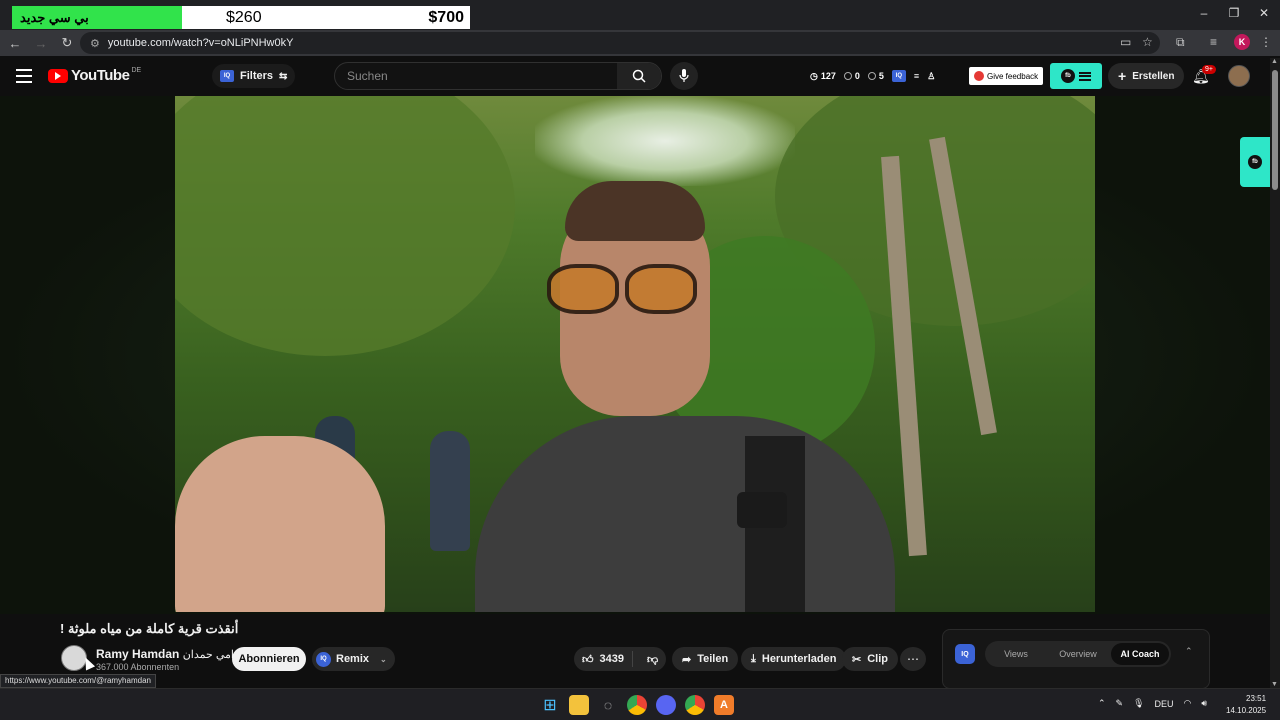  Describe the element at coordinates (171, 654) in the screenshot. I see `channel-name: Ramy Hamdan - رامي حمدان` at that location.